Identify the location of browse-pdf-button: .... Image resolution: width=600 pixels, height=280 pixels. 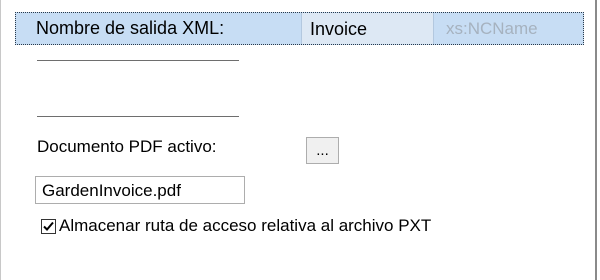
(322, 150).